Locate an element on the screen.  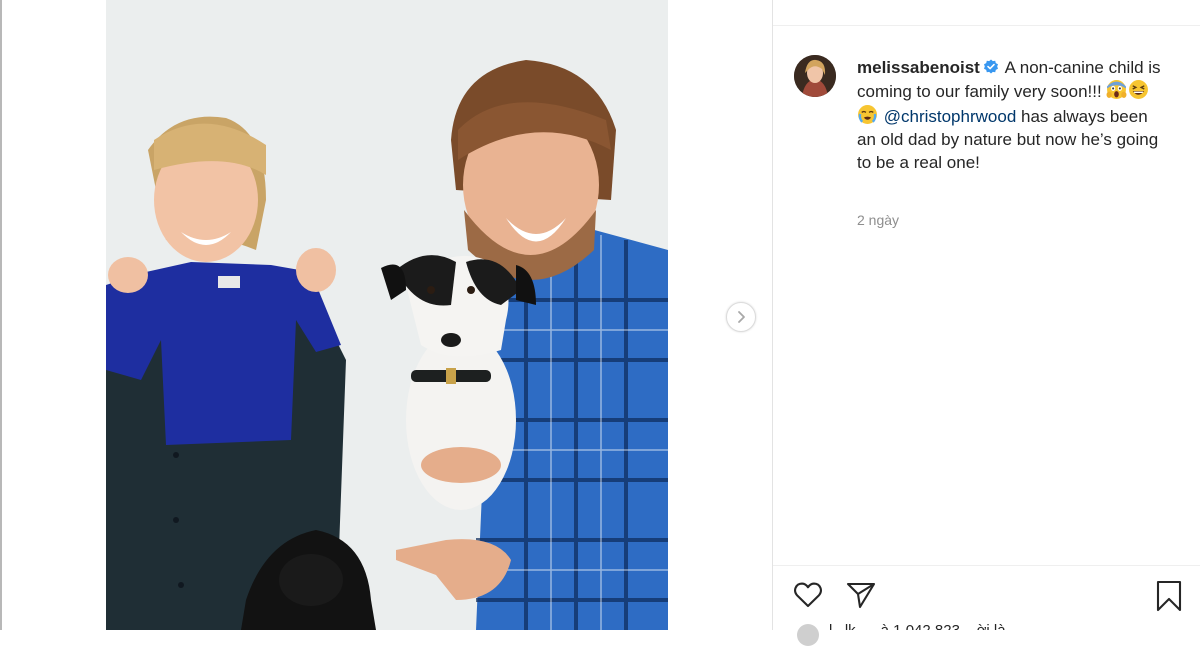
next-slide-button is located at coordinates (741, 317).